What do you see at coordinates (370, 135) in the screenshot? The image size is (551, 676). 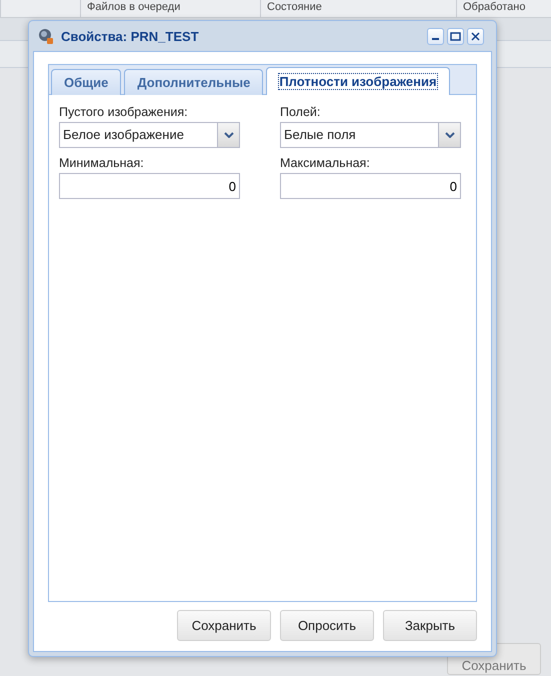 I see `dropdown-field: Белые поля` at bounding box center [370, 135].